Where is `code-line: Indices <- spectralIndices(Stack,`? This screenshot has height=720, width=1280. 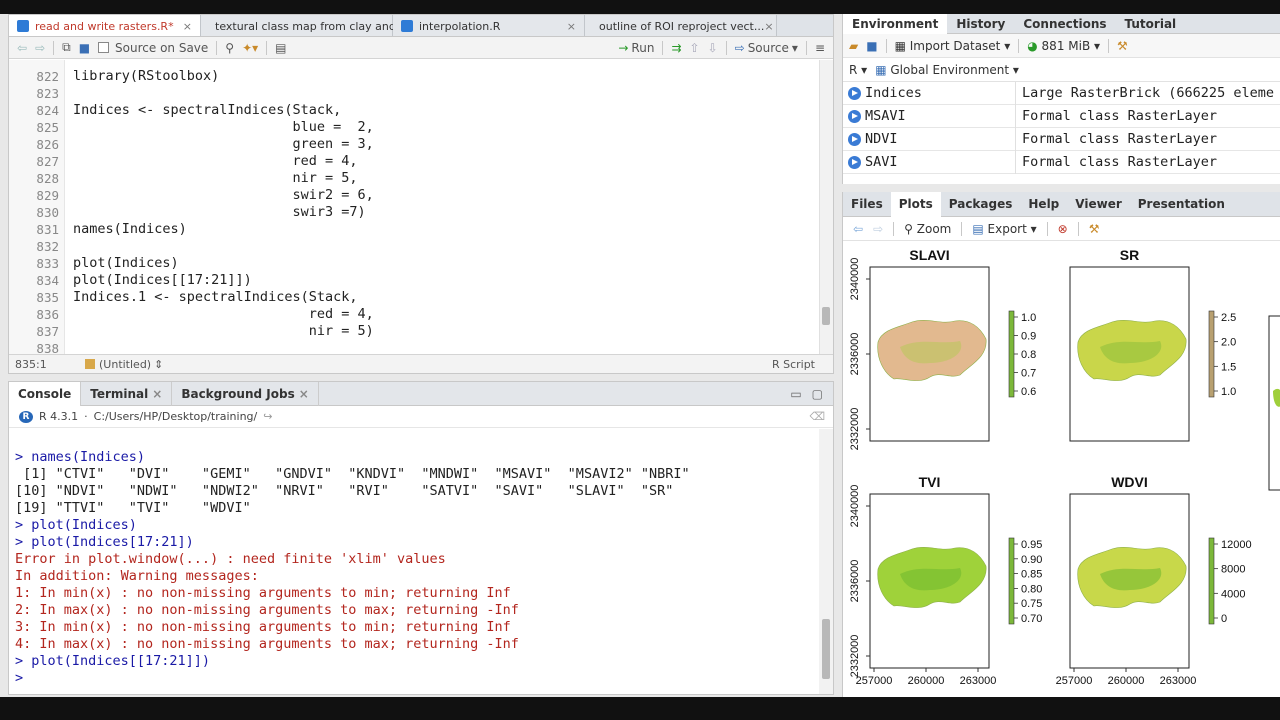
code-line: Indices <- spectralIndices(Stack, is located at coordinates (207, 110).